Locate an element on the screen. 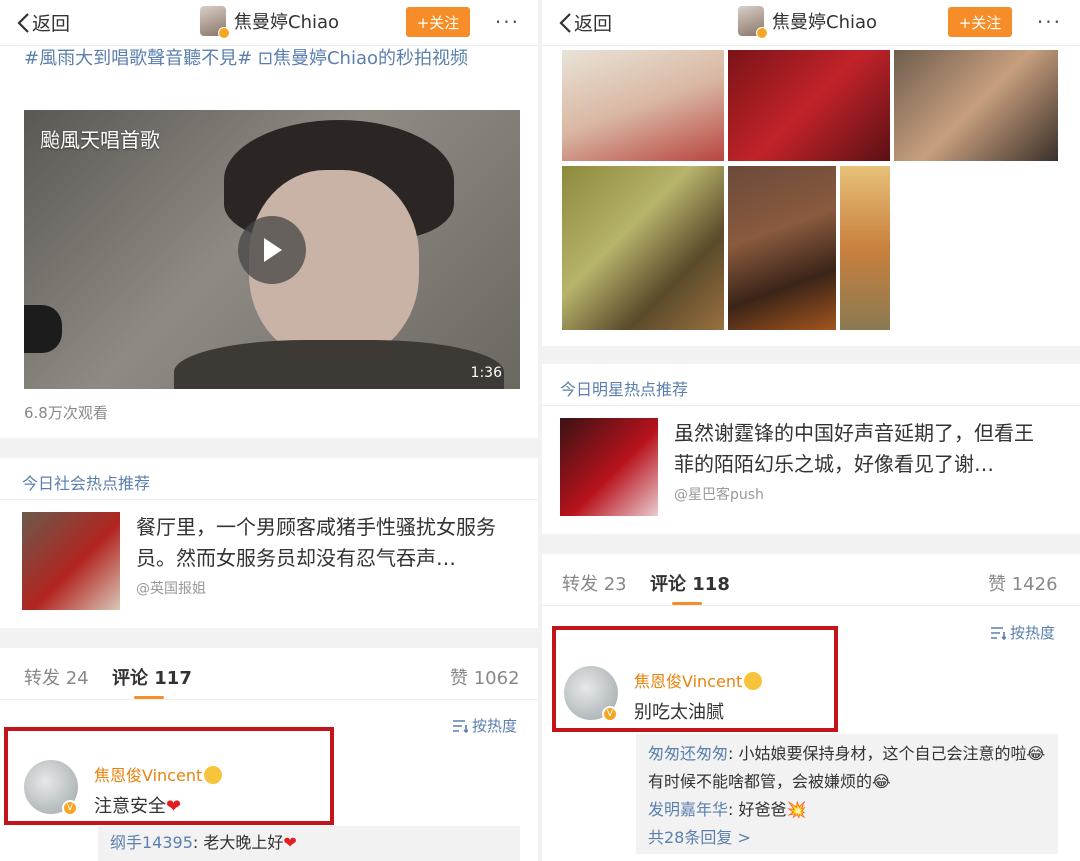 The width and height of the screenshot is (1080, 861). view-count: 6.8万次观看 is located at coordinates (66, 413).